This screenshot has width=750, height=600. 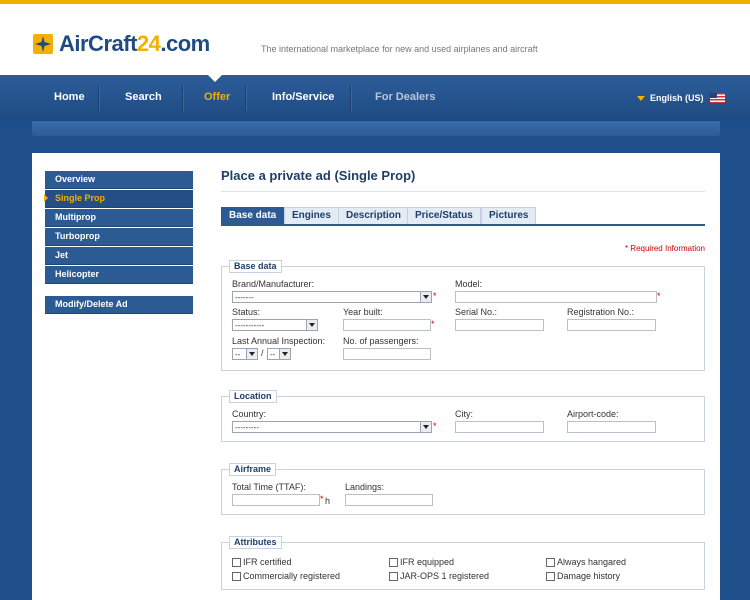 What do you see at coordinates (69, 97) in the screenshot?
I see `nav-home: Home` at bounding box center [69, 97].